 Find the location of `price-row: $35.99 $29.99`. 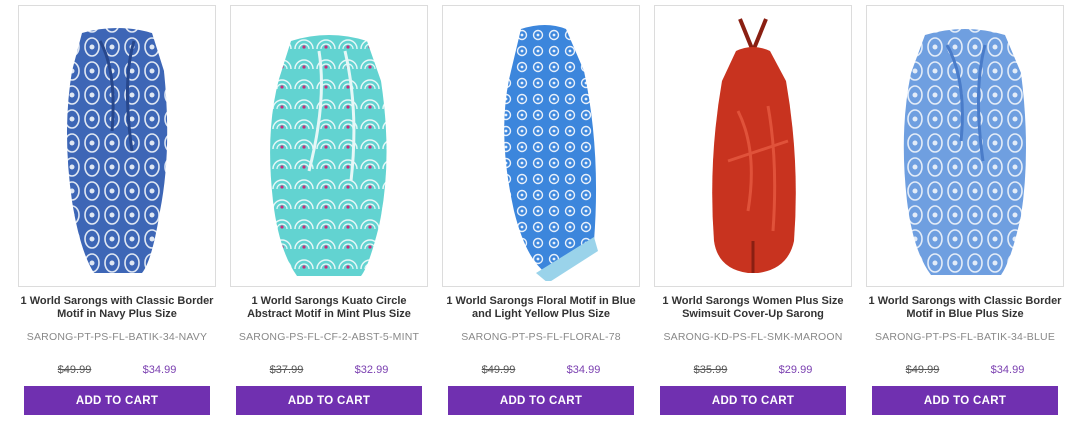

price-row: $35.99 $29.99 is located at coordinates (753, 370).